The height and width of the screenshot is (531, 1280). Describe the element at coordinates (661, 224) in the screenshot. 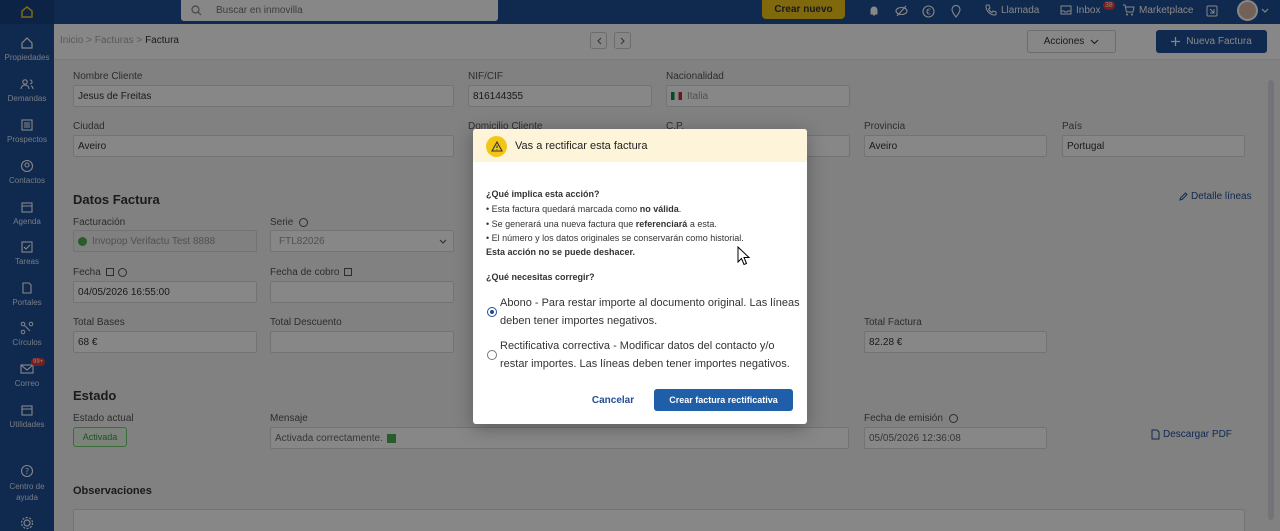

I see `bullet2-bold: referenciará` at that location.